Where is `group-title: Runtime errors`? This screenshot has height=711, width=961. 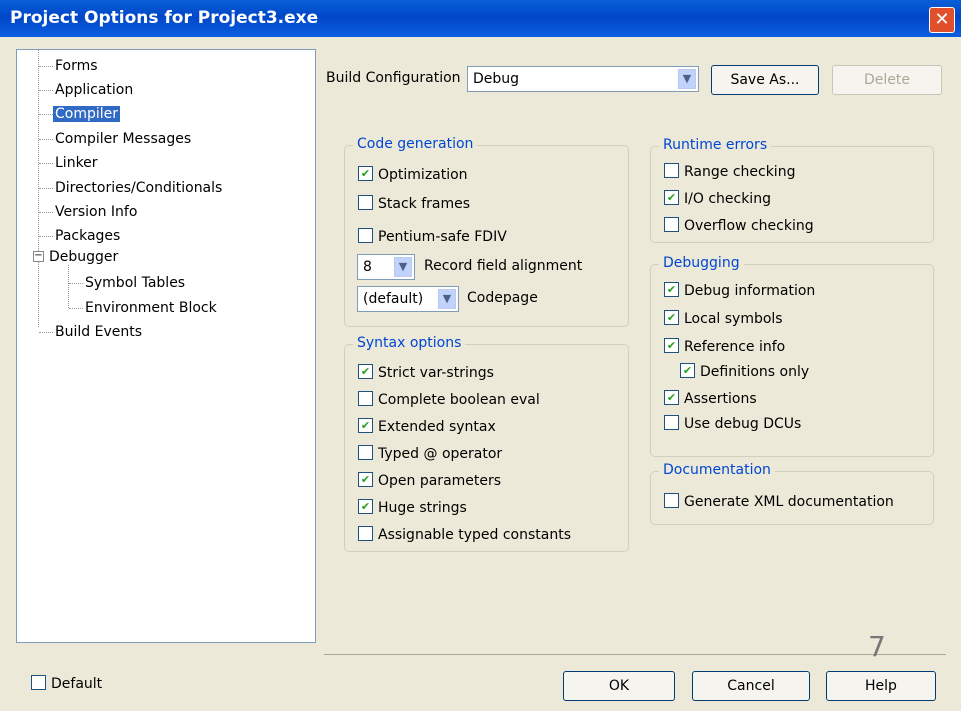 group-title: Runtime errors is located at coordinates (715, 145).